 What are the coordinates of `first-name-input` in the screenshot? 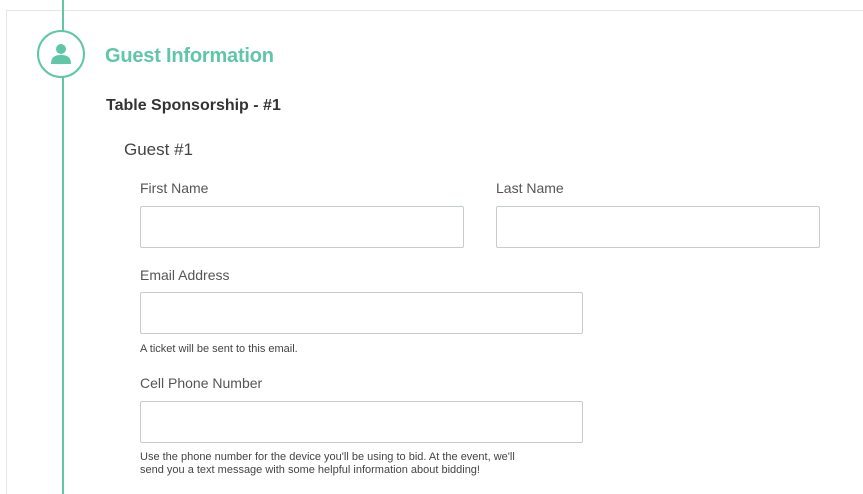 It's located at (302, 227).